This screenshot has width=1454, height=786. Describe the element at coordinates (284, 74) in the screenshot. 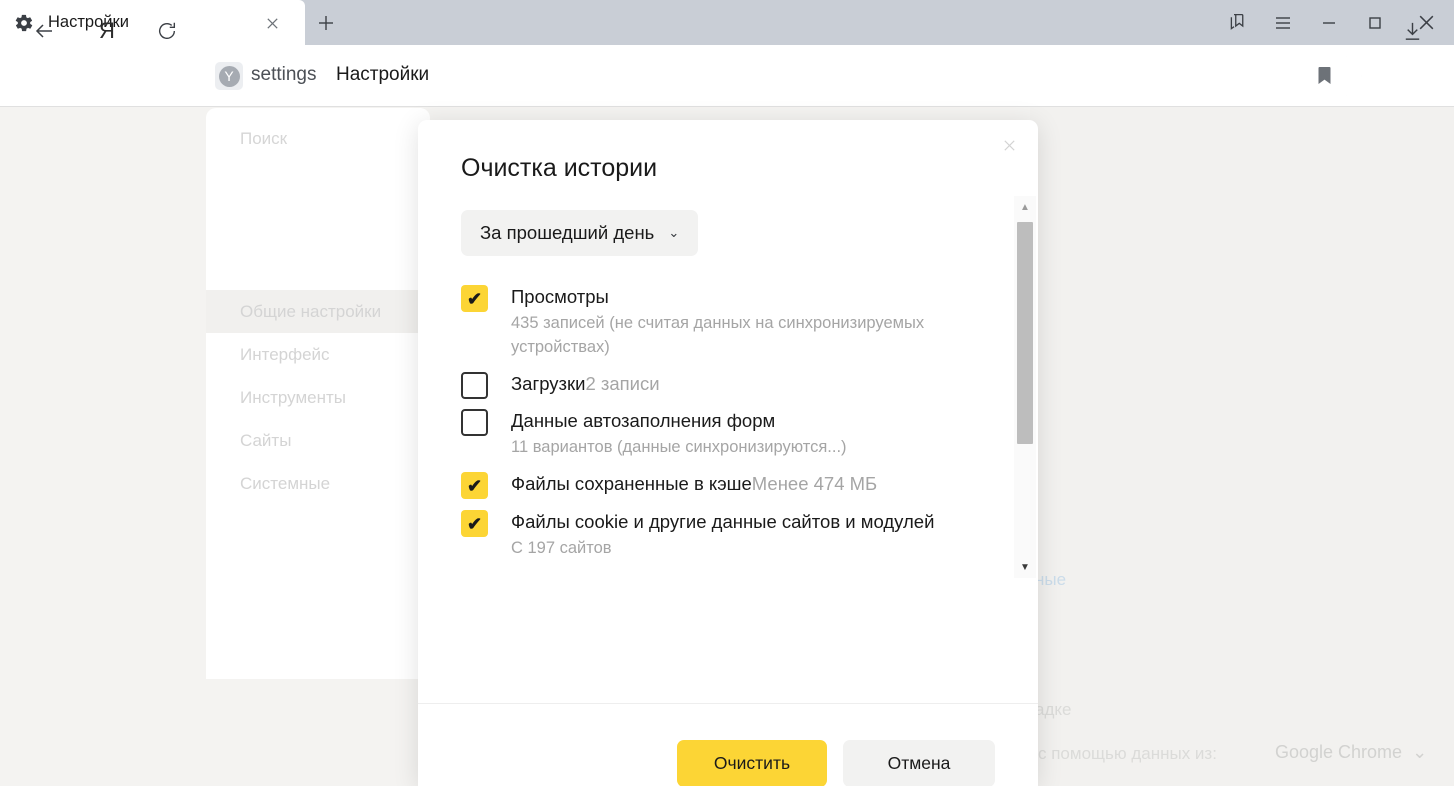

I see `address-scheme: settings` at that location.